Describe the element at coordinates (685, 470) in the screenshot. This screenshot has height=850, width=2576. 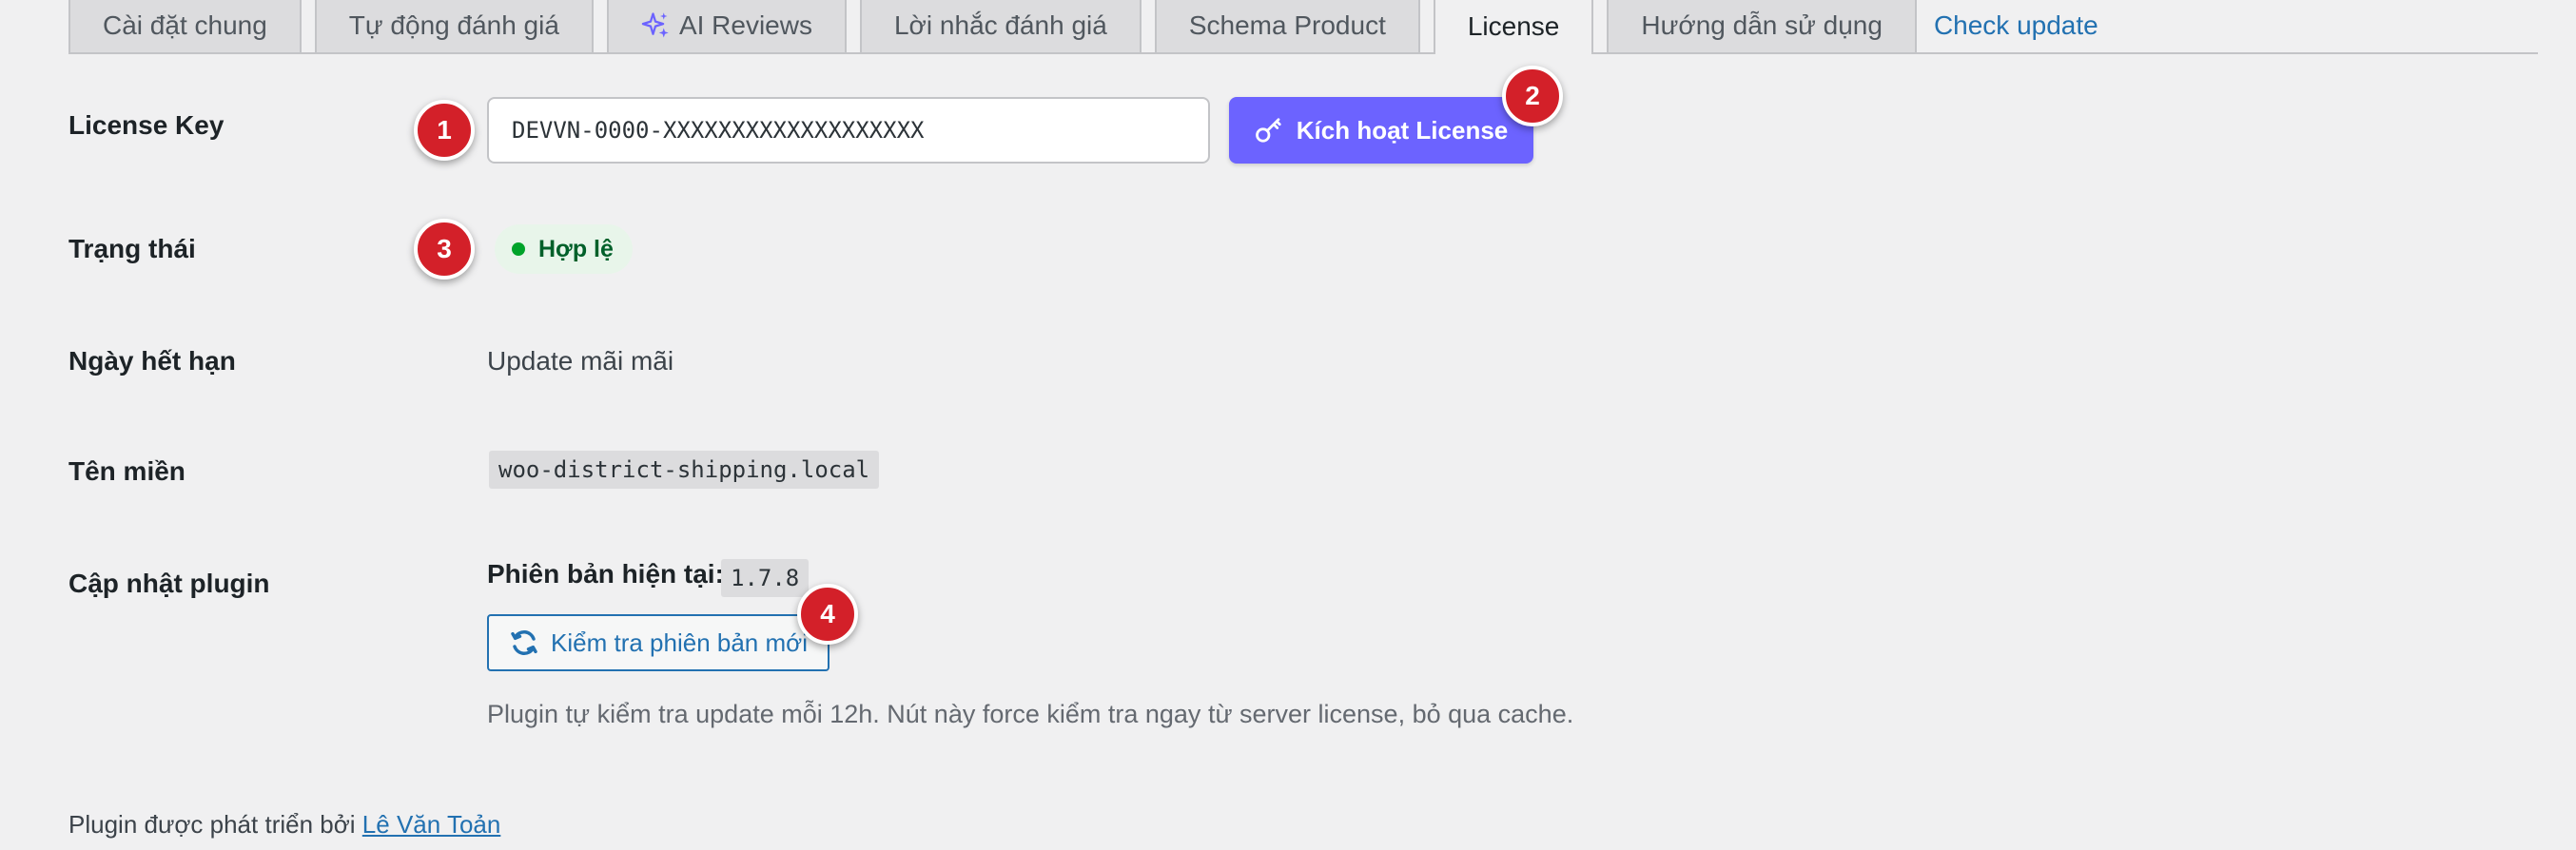
I see `domain-value: woo-district-shipping.local` at that location.